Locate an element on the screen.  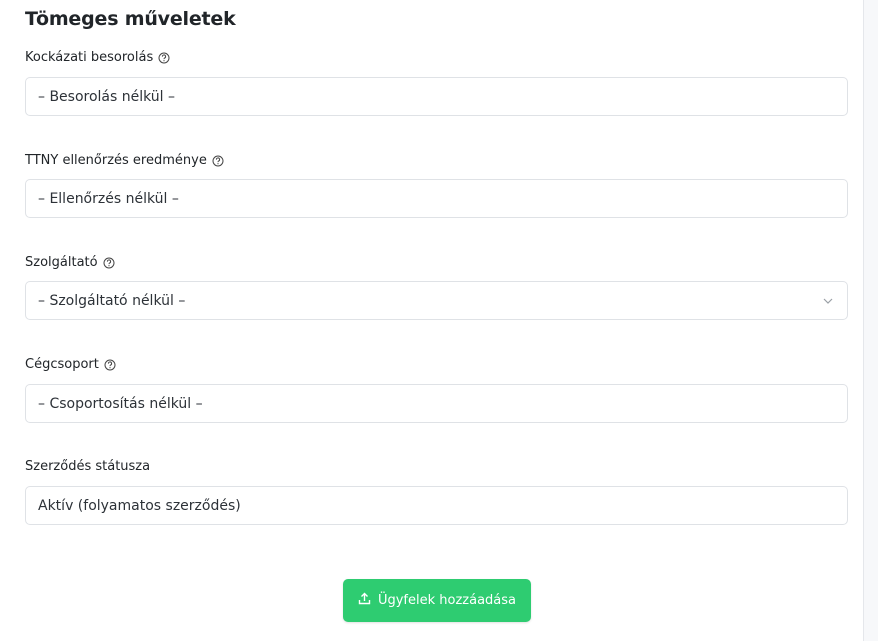
risk-classification-label: Kockázati besorolás is located at coordinates (97, 57).